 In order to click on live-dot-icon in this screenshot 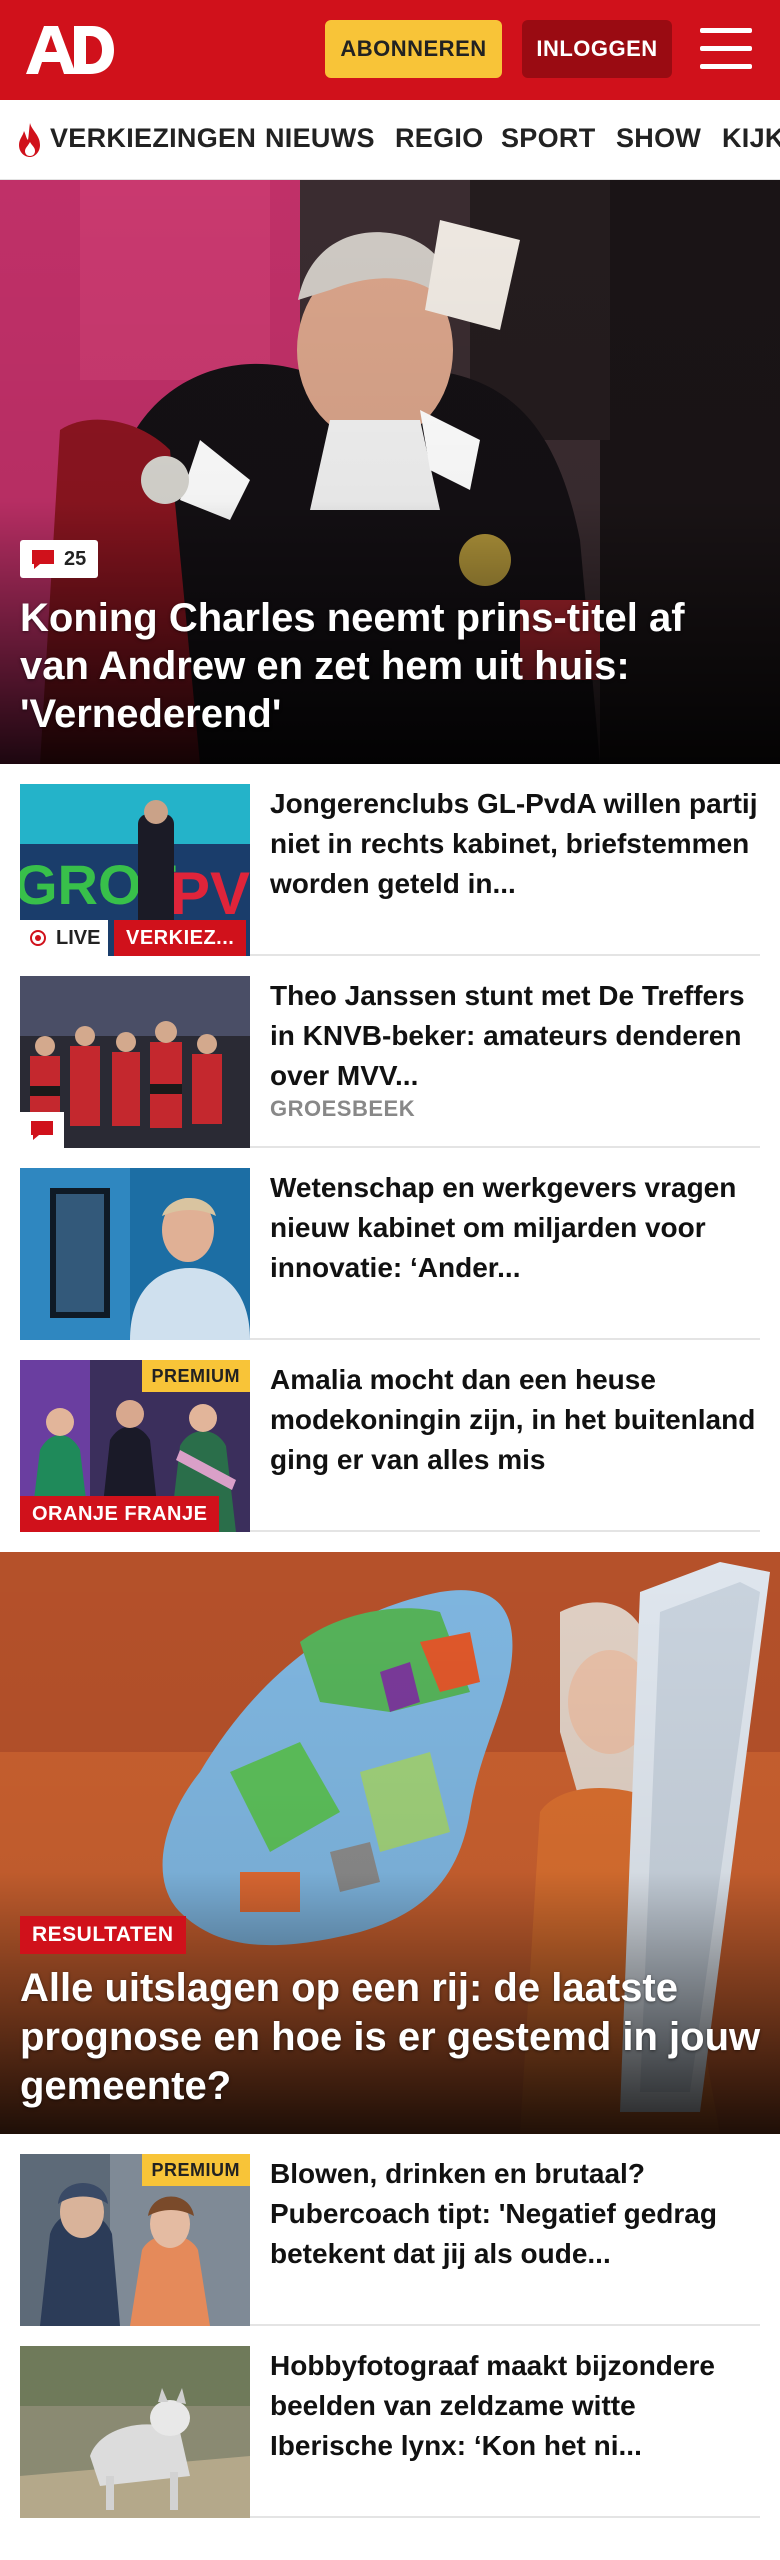, I will do `click(38, 938)`.